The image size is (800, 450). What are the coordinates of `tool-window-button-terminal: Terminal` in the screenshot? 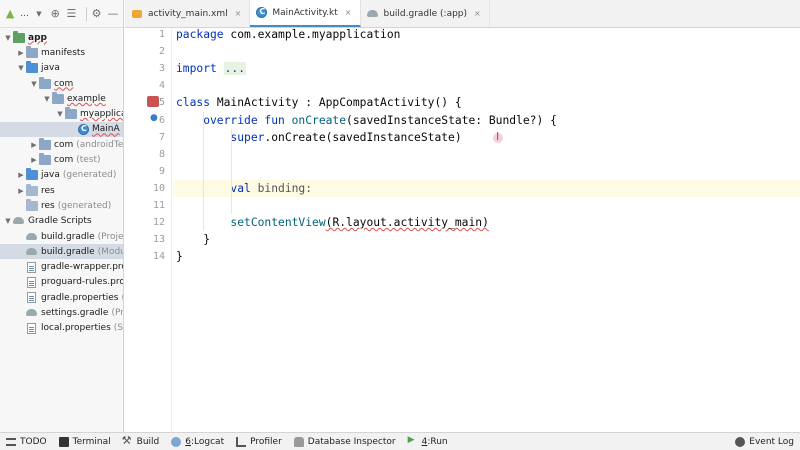 It's located at (85, 441).